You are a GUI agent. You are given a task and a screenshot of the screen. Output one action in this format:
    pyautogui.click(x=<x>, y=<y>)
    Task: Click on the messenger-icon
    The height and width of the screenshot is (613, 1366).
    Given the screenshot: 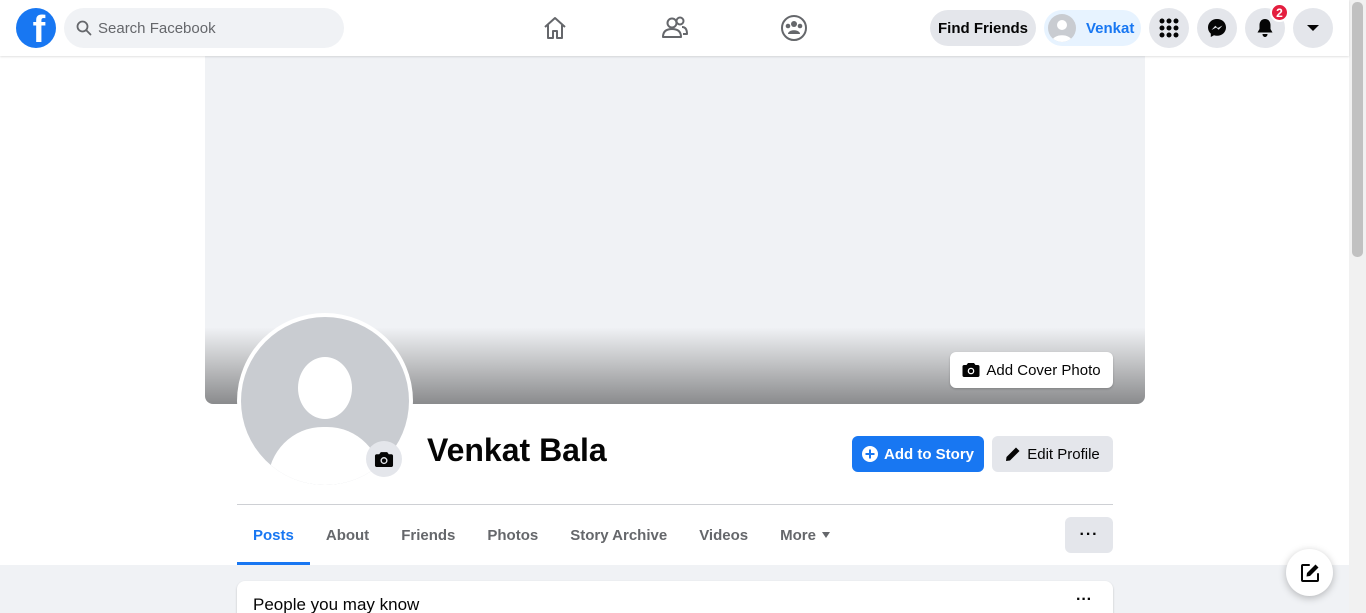 What is the action you would take?
    pyautogui.click(x=1217, y=28)
    